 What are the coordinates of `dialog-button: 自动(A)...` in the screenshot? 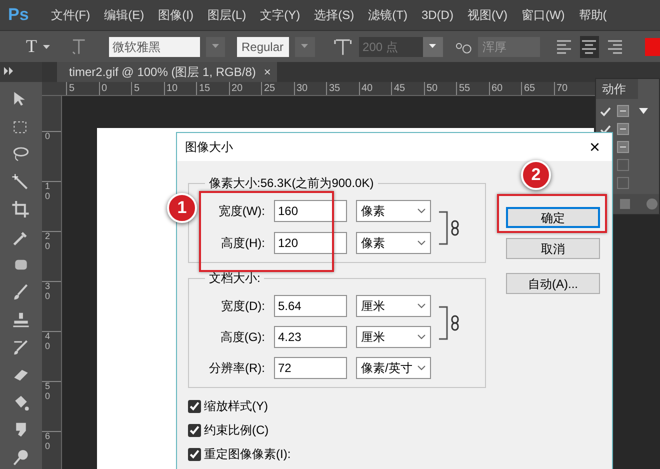 It's located at (553, 283).